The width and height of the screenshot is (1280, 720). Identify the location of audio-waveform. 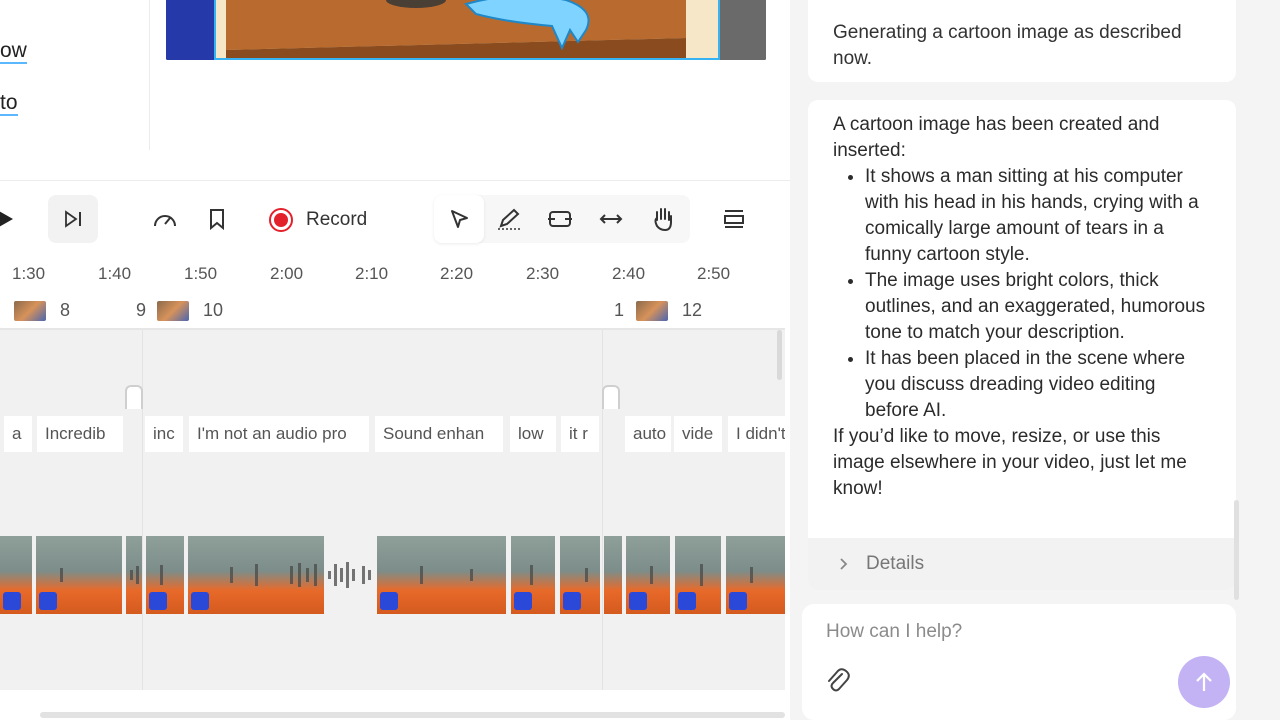
(406, 575).